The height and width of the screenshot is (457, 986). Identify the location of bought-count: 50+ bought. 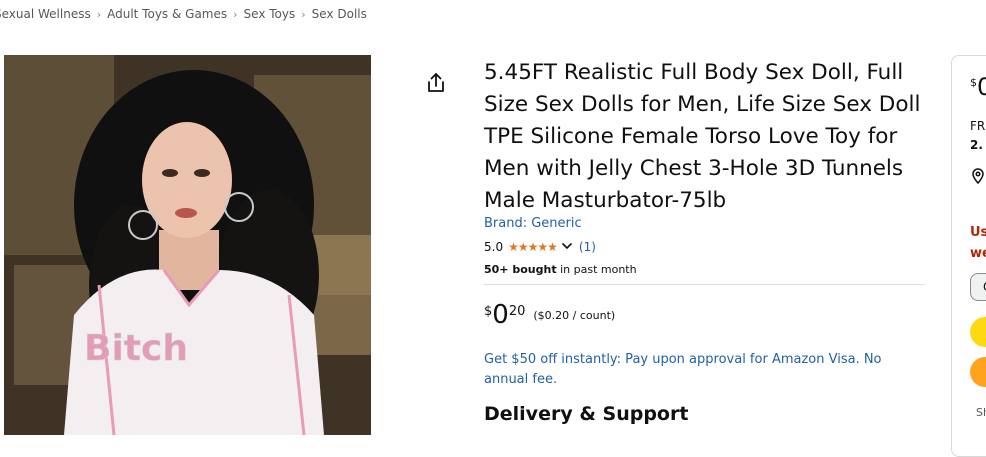
(520, 269).